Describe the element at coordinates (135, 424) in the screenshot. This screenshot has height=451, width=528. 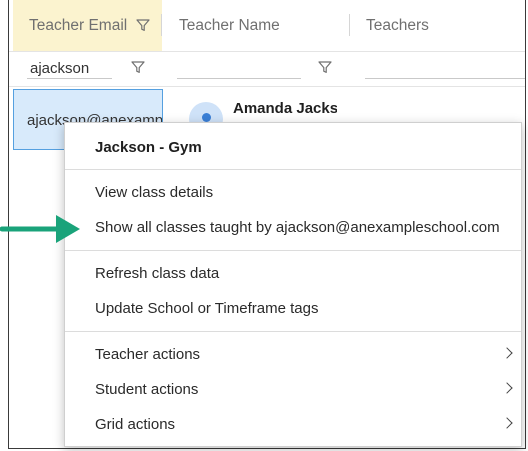
I see `menu-item-label: Grid actions` at that location.